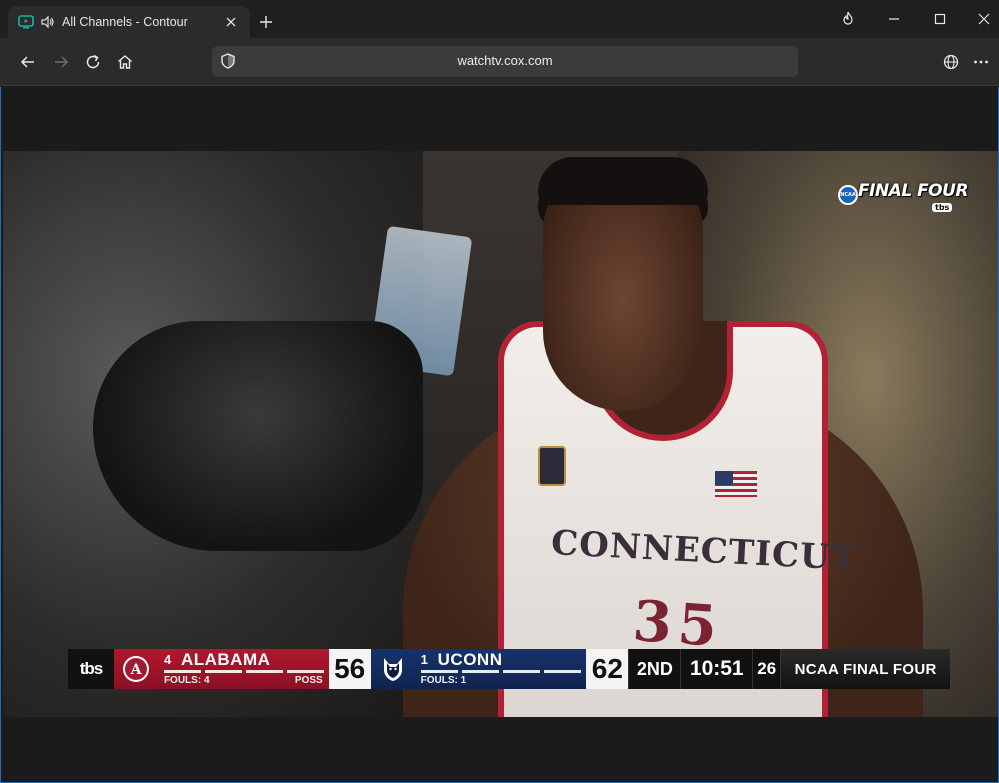  Describe the element at coordinates (951, 62) in the screenshot. I see `globe-icon` at that location.